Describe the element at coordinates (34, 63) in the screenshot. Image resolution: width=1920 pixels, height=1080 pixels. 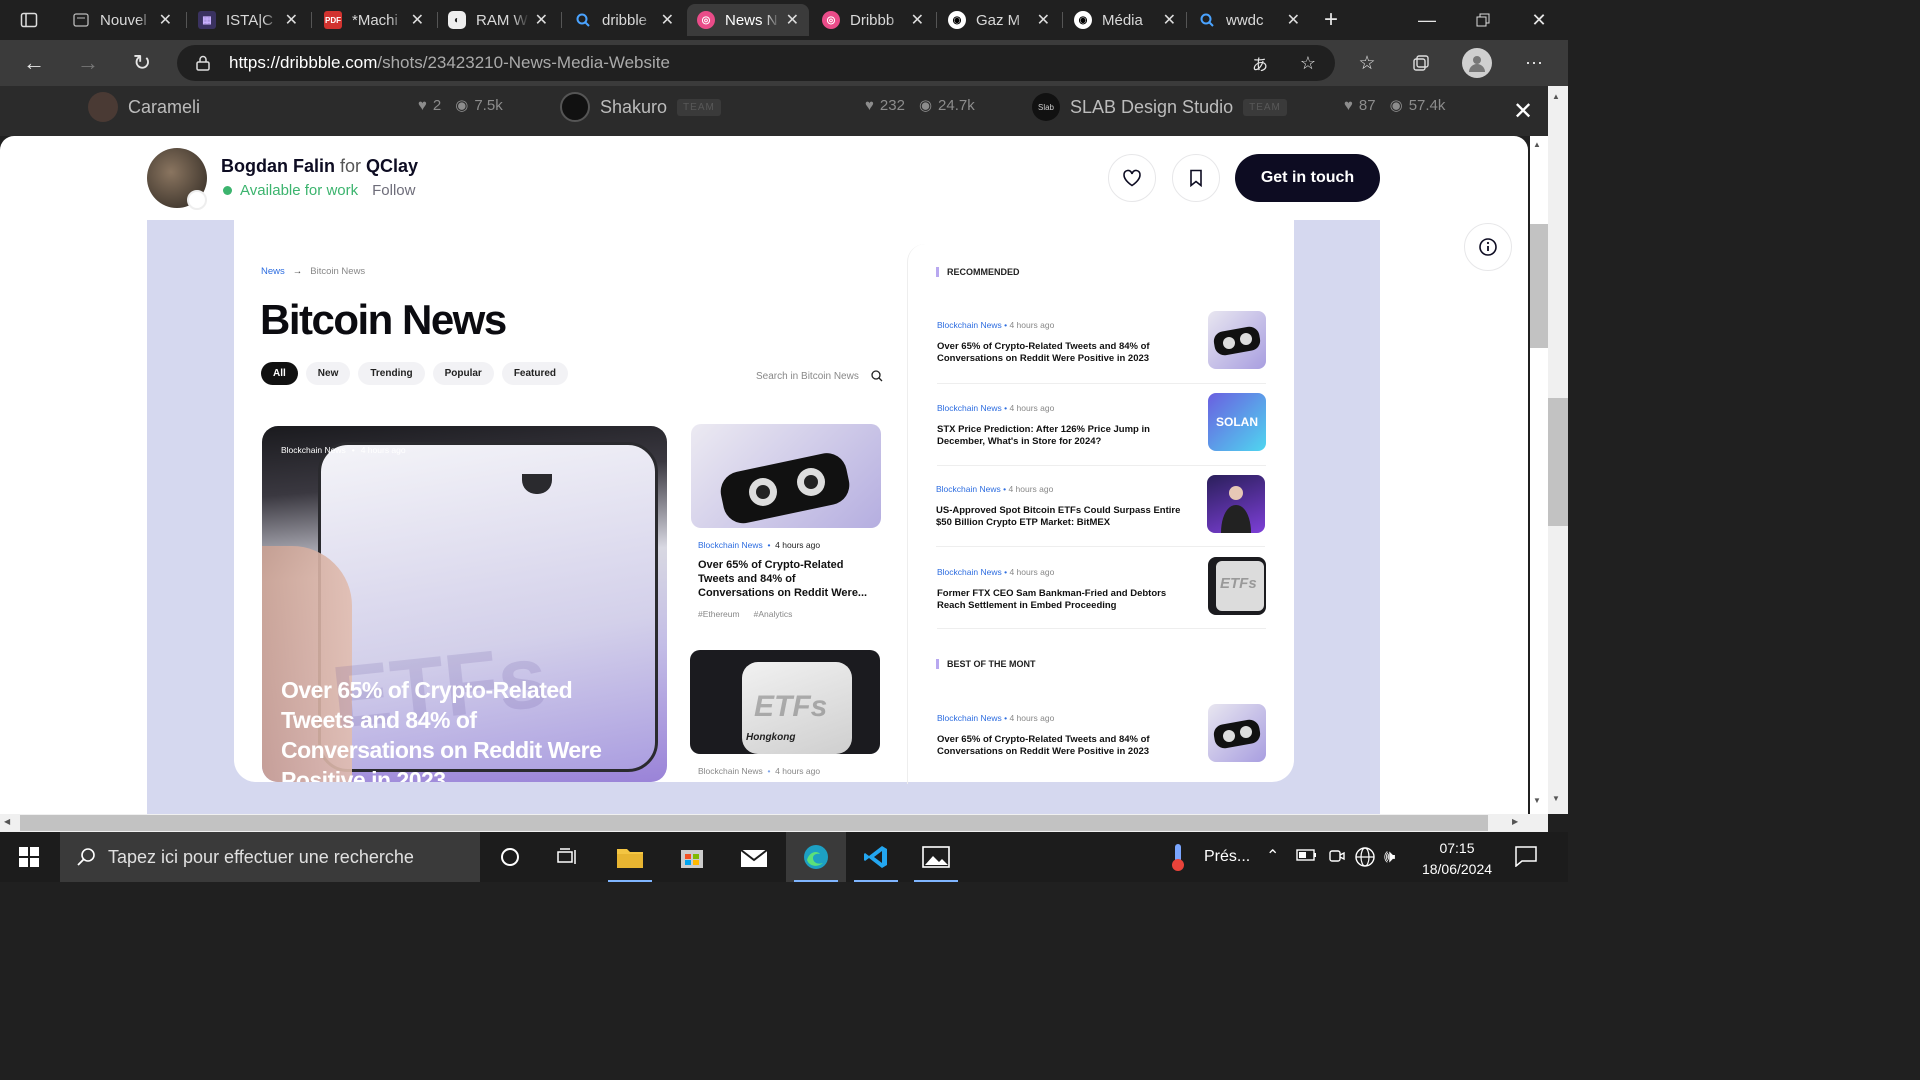
I see `back-icon: ←` at that location.